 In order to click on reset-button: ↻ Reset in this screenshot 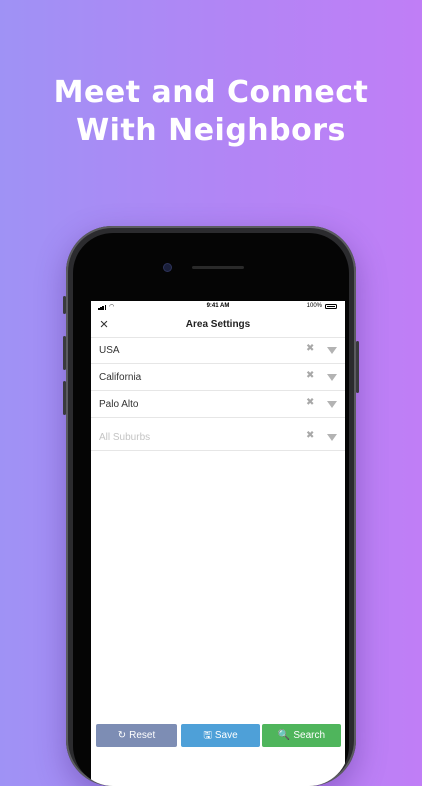, I will do `click(136, 735)`.